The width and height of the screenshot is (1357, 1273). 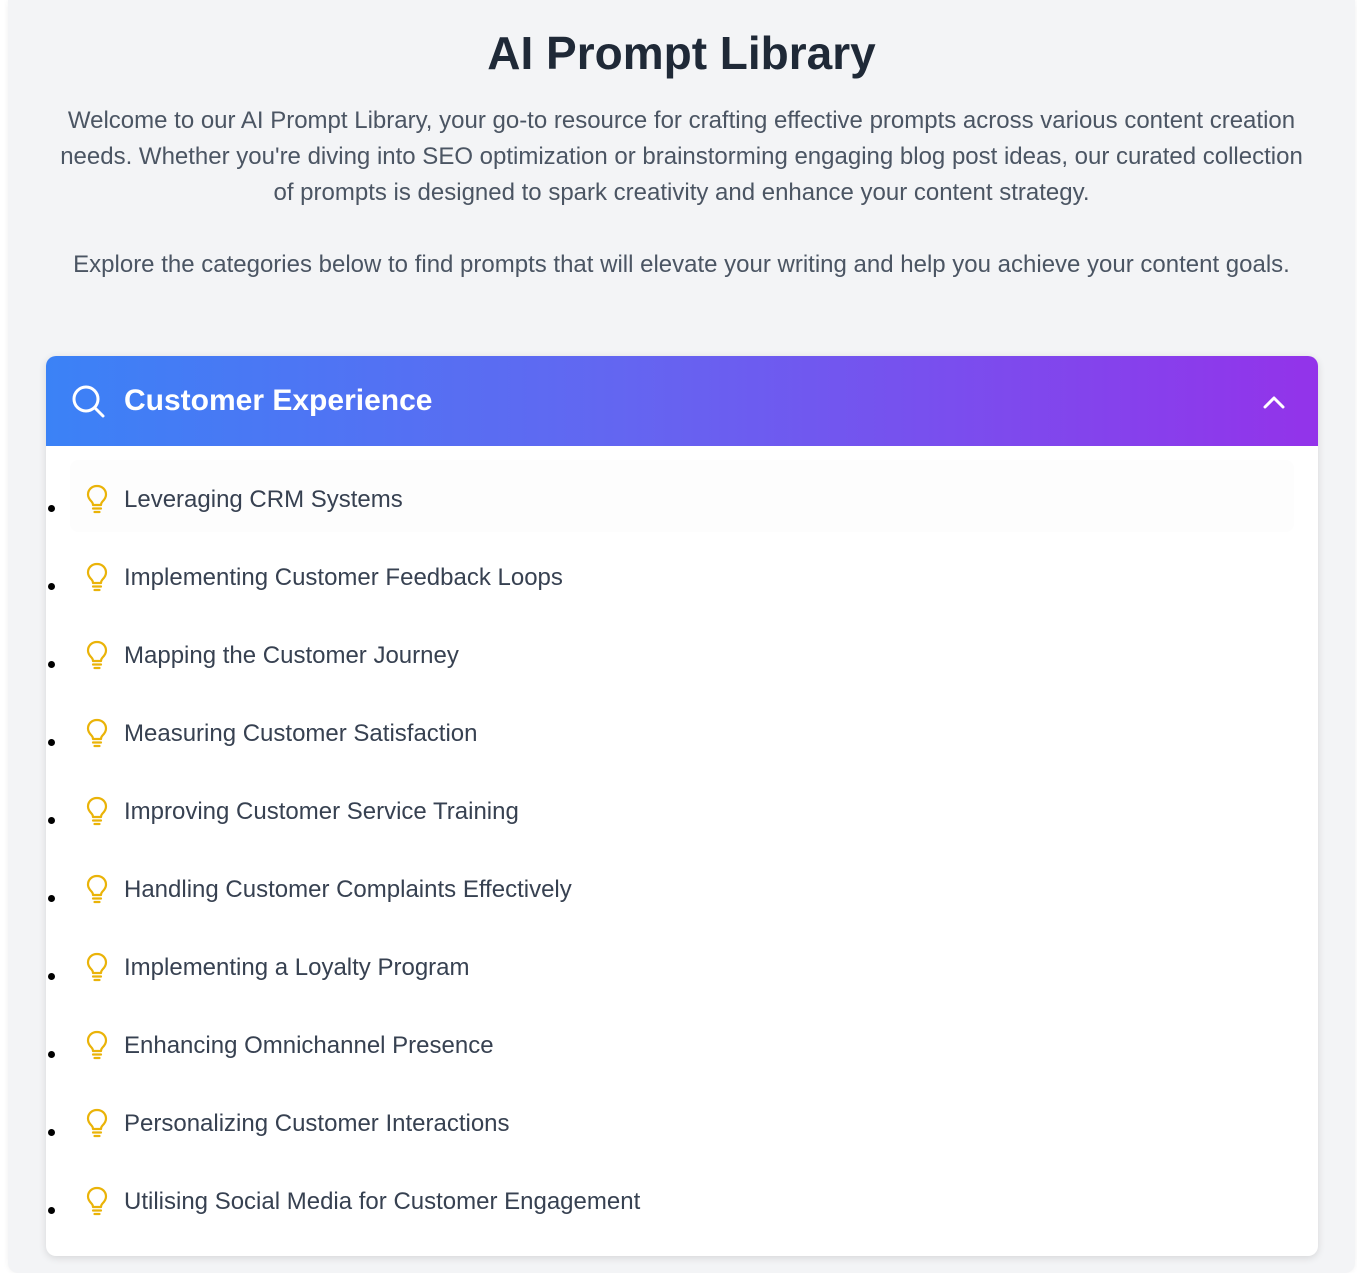 I want to click on prompt-list-item-label: Leveraging CRM Systems, so click(x=263, y=499).